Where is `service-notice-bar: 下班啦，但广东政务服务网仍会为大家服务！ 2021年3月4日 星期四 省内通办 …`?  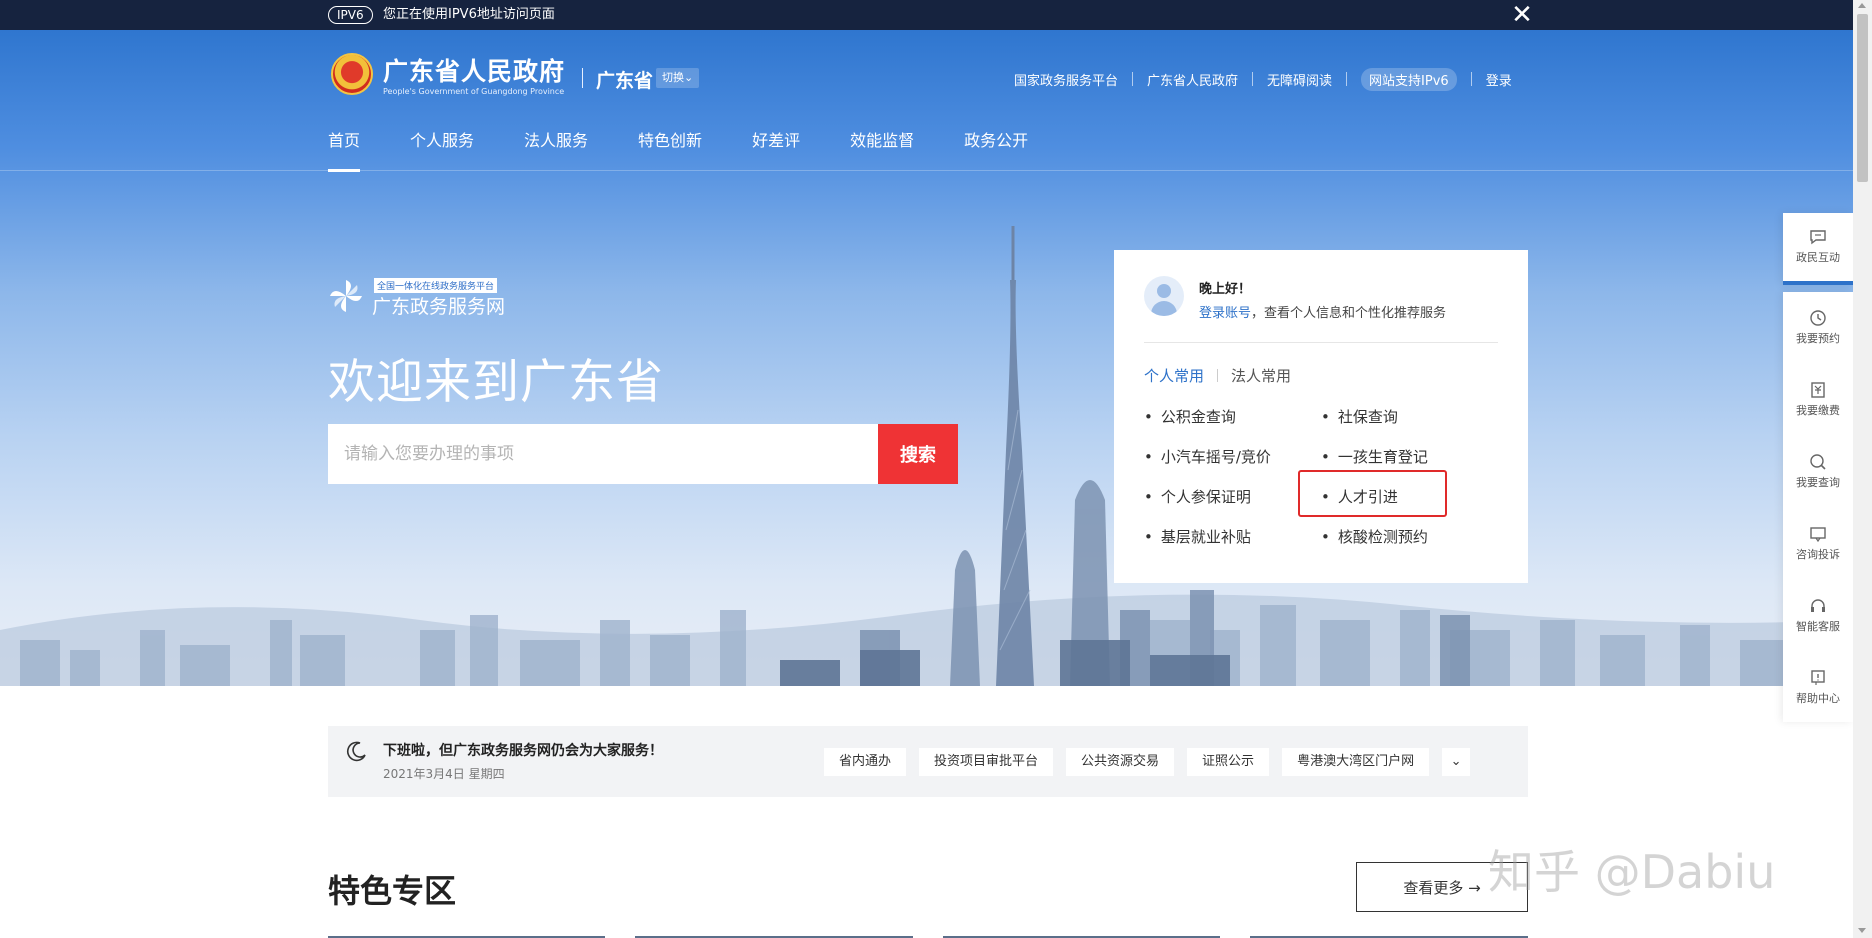
service-notice-bar: 下班啦，但广东政务服务网仍会为大家服务！ 2021年3月4日 星期四 省内通办 … is located at coordinates (928, 761).